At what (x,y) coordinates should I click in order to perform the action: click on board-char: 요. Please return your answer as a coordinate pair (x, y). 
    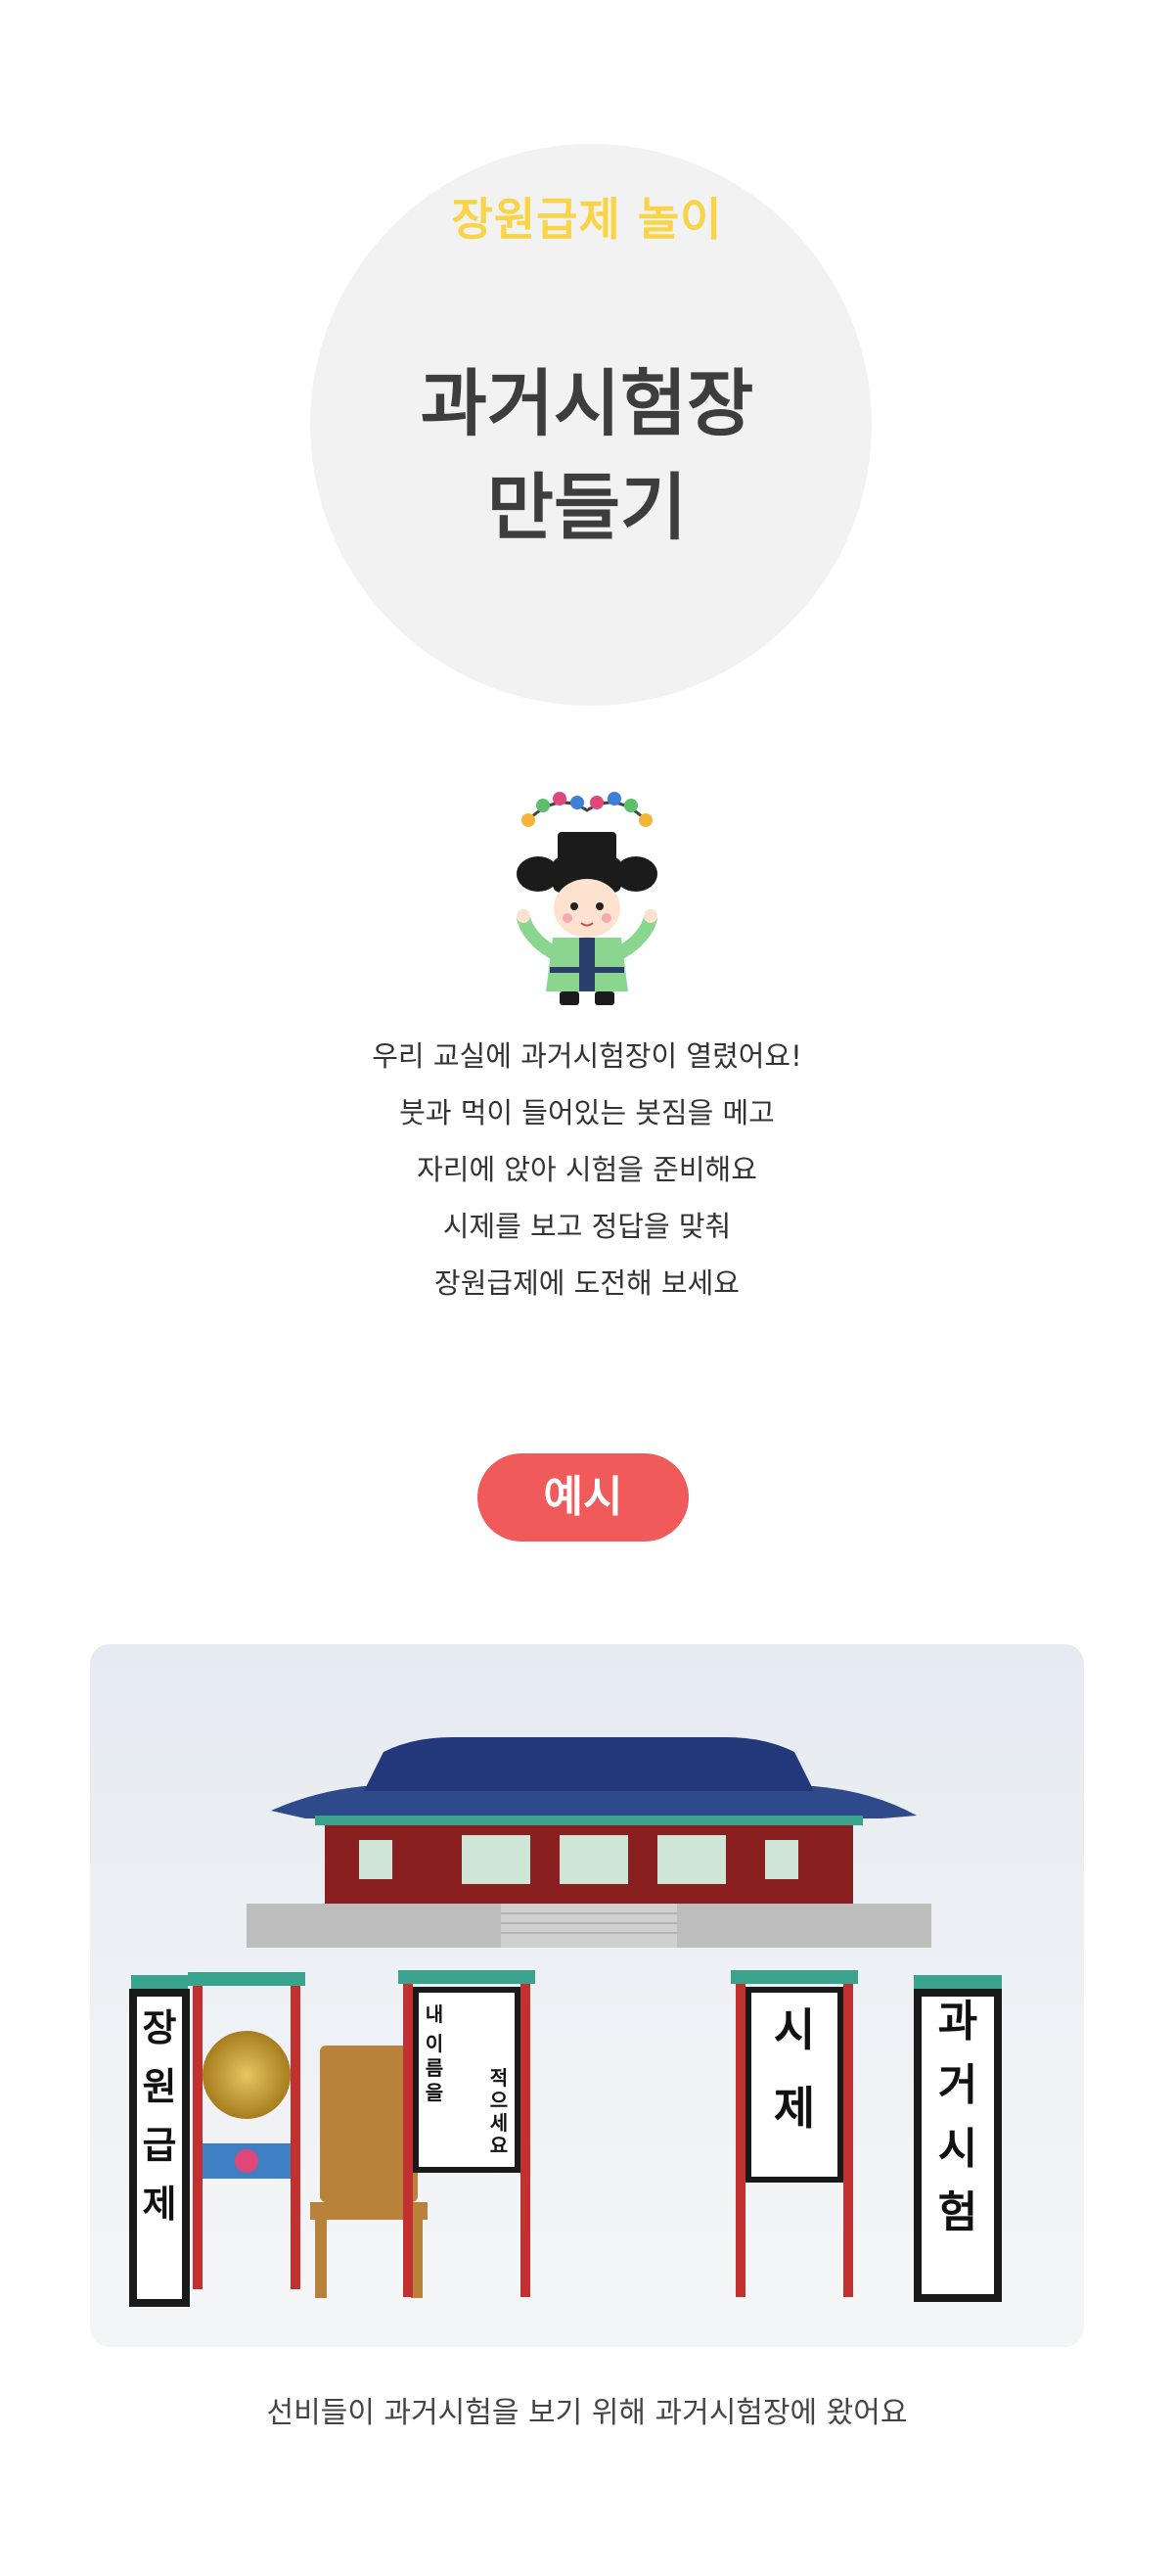
    Looking at the image, I should click on (499, 2146).